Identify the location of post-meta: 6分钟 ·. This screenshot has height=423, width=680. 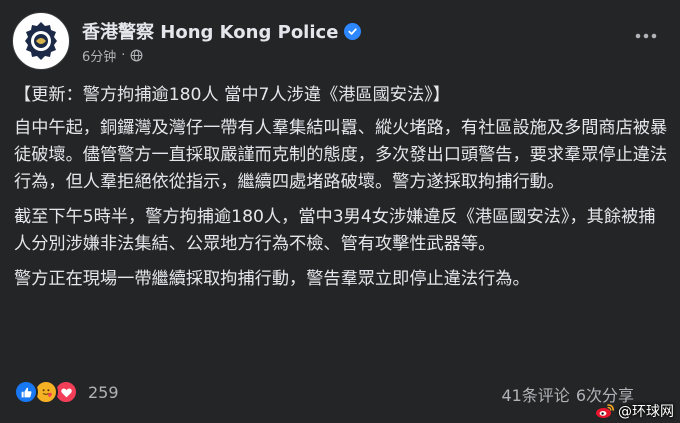
(112, 55).